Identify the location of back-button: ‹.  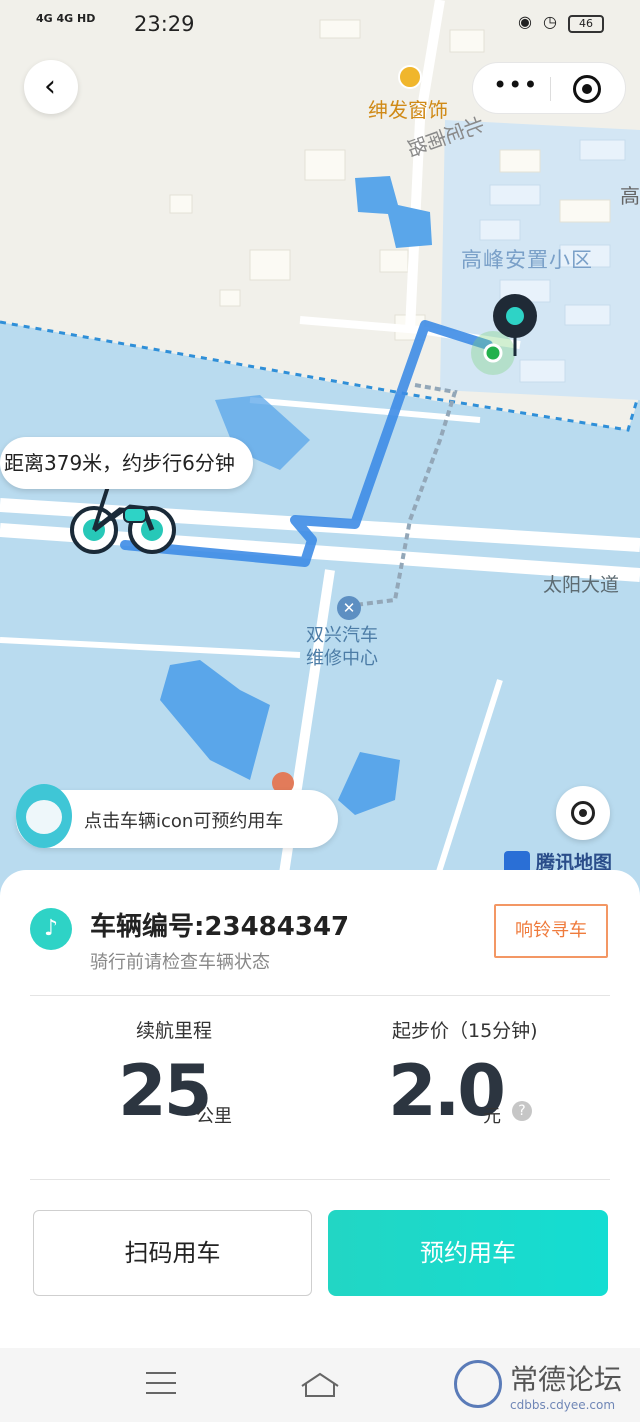
(51, 87).